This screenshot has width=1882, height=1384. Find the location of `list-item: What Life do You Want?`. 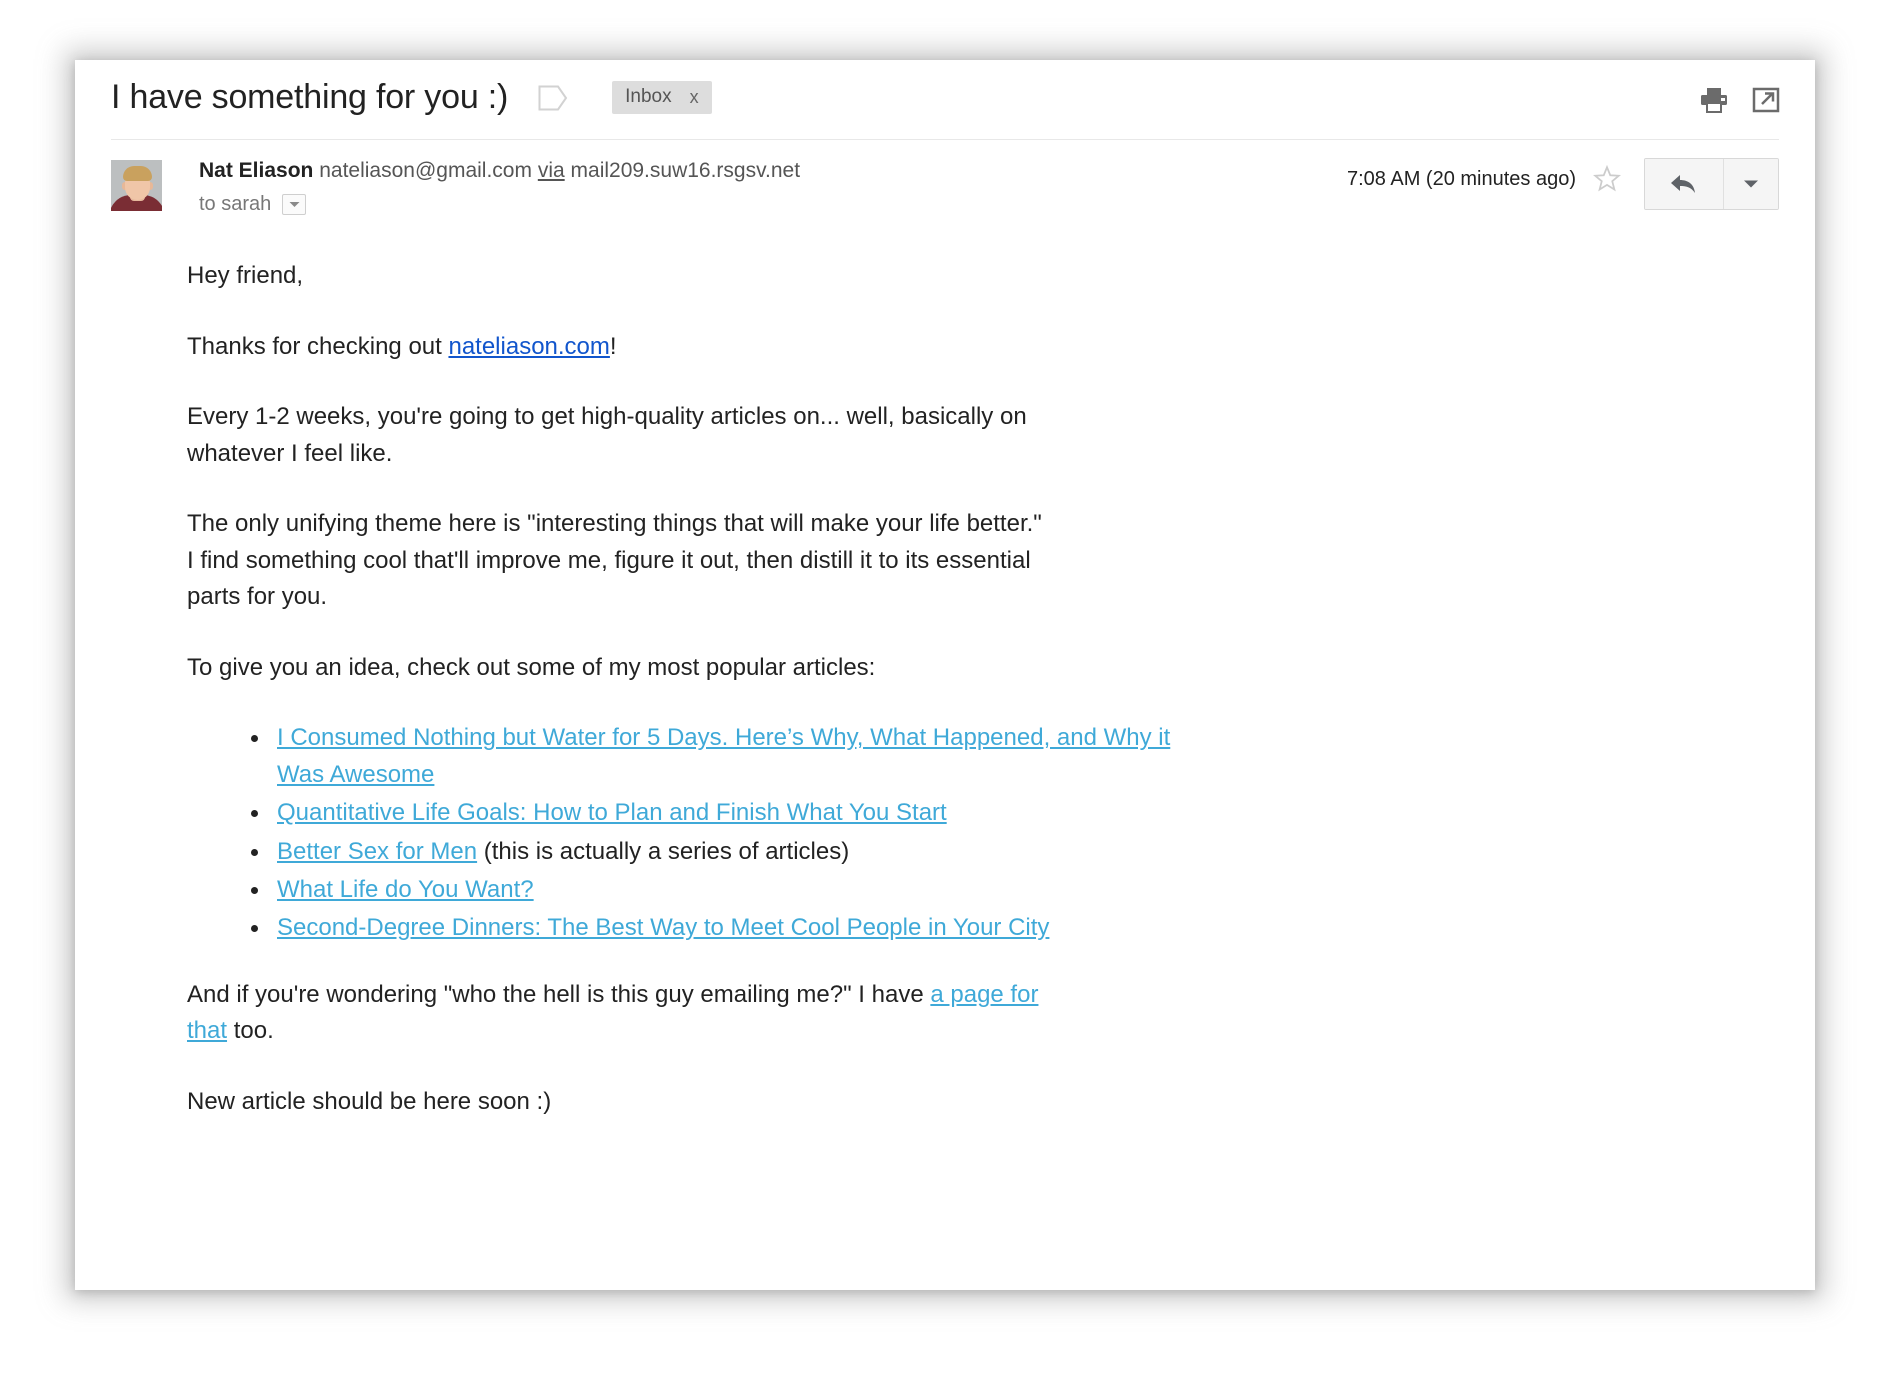

list-item: What Life do You Want? is located at coordinates (736, 890).